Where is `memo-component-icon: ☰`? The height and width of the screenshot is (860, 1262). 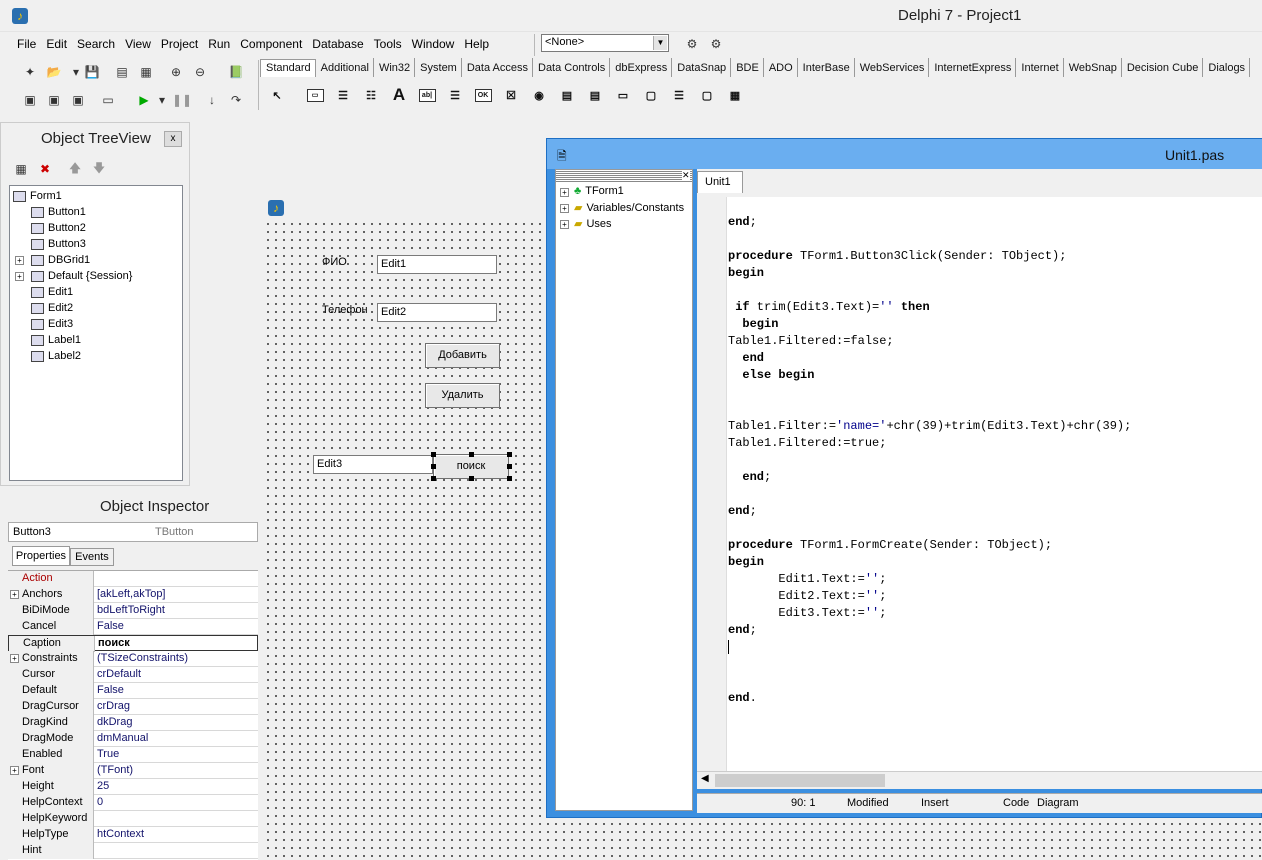
memo-component-icon: ☰ is located at coordinates (455, 95).